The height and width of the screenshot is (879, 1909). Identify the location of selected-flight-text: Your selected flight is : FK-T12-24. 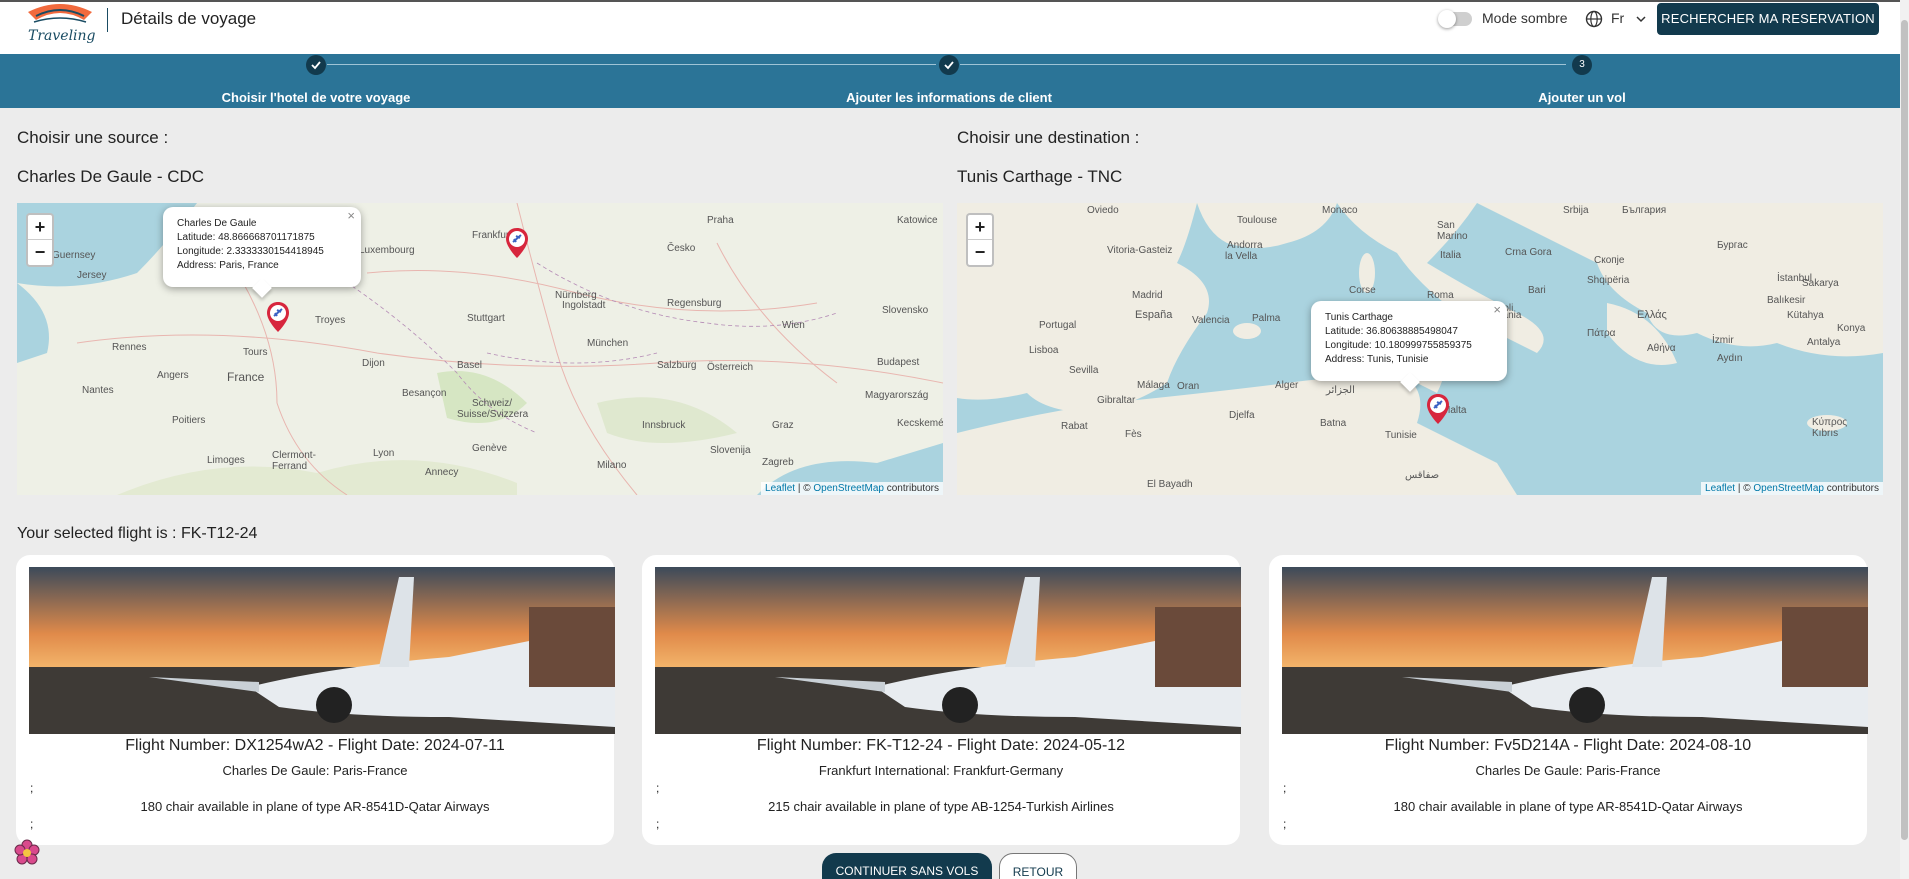
(137, 533).